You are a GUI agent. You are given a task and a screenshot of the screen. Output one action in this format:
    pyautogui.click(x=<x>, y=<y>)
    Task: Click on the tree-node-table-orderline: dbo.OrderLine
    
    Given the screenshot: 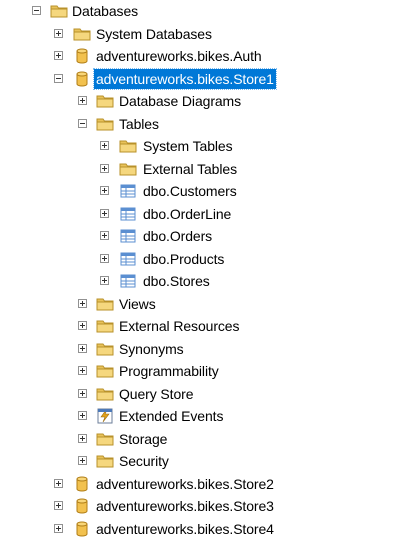 What is the action you would take?
    pyautogui.click(x=208, y=214)
    